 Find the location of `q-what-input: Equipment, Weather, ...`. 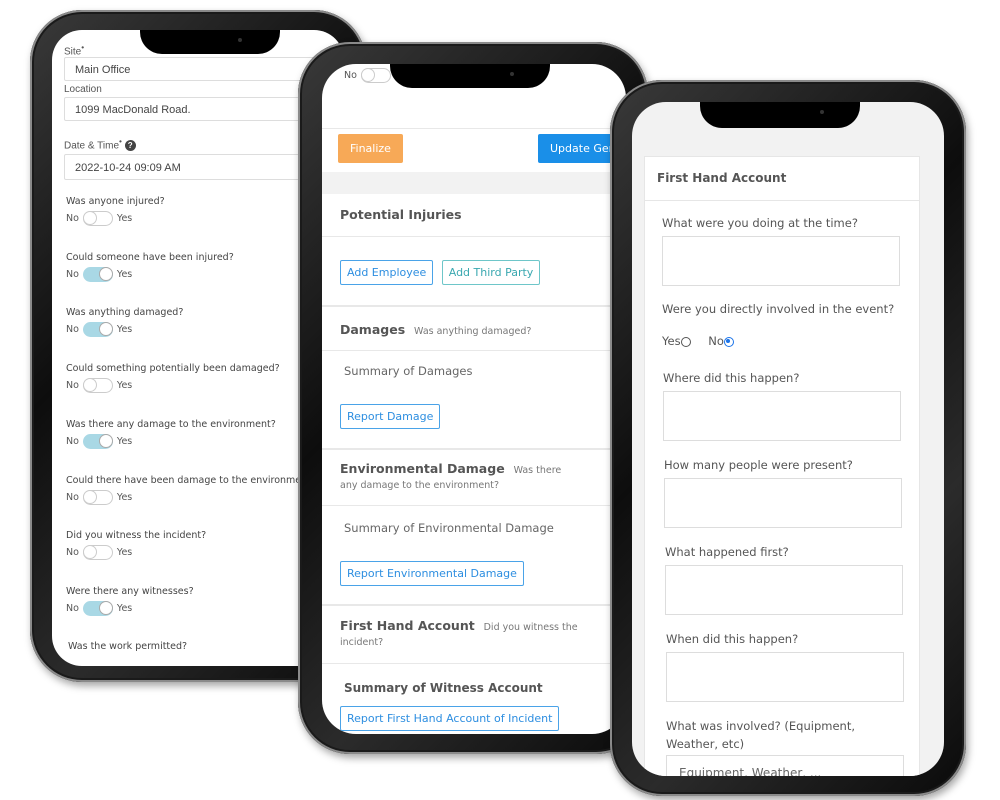

q-what-input: Equipment, Weather, ... is located at coordinates (785, 765).